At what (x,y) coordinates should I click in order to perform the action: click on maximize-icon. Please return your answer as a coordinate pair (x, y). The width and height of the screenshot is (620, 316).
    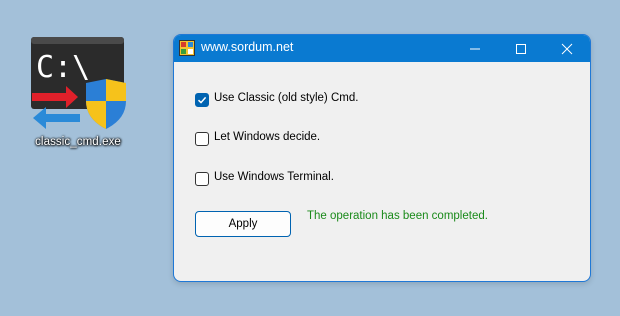
    Looking at the image, I should click on (521, 49).